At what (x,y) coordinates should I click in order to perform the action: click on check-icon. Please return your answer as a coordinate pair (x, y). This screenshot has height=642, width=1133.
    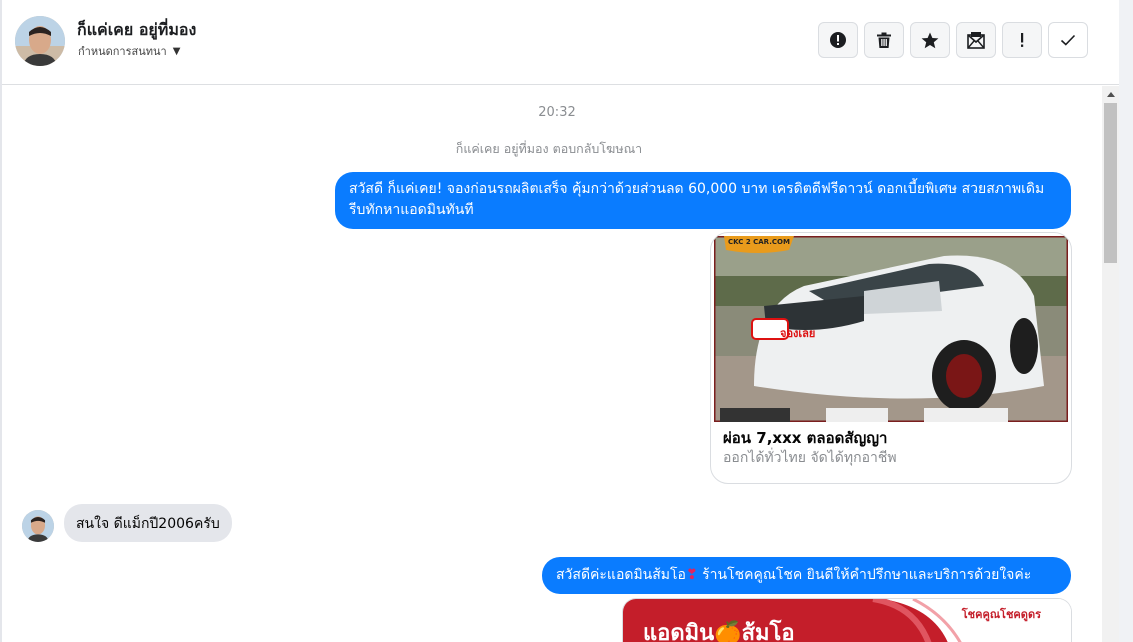
    Looking at the image, I should click on (1068, 40).